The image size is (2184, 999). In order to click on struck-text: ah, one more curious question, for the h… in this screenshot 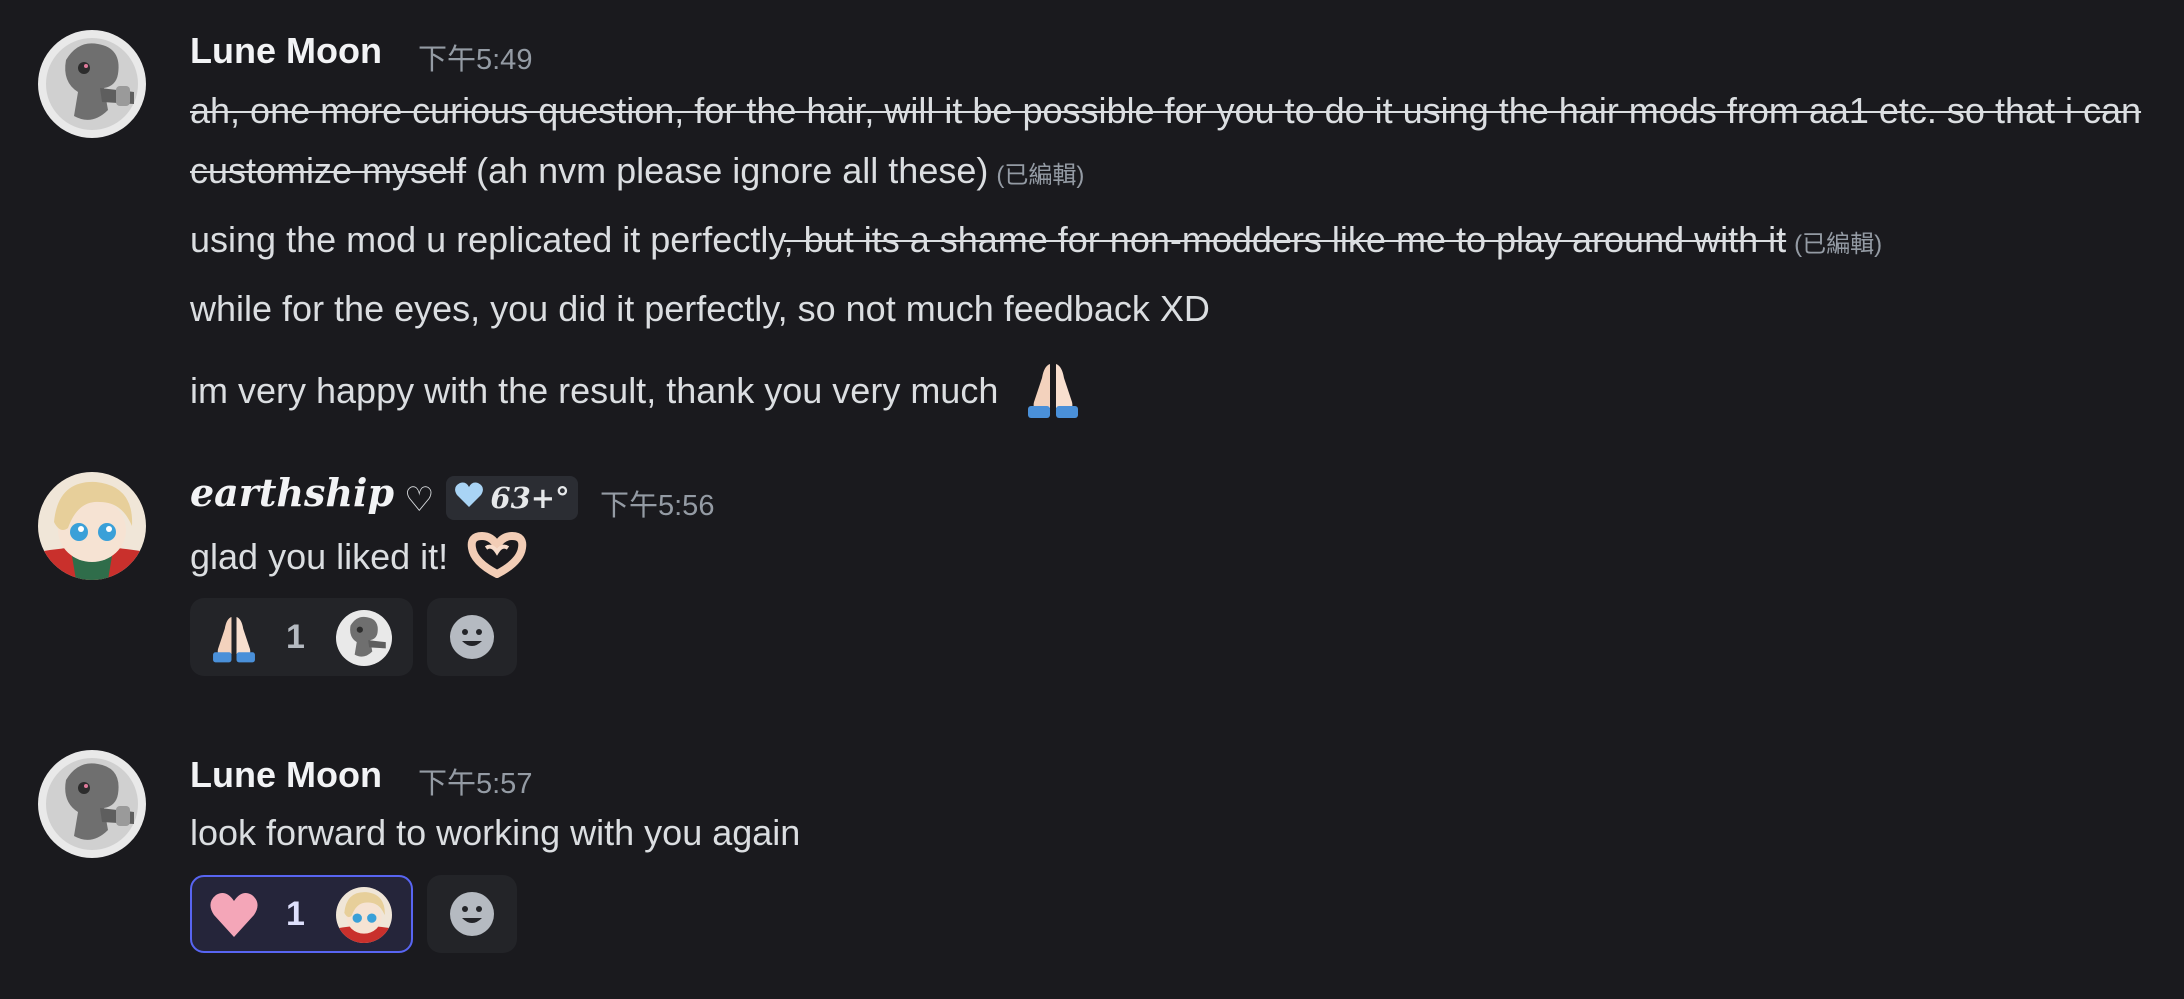, I will do `click(1166, 110)`.